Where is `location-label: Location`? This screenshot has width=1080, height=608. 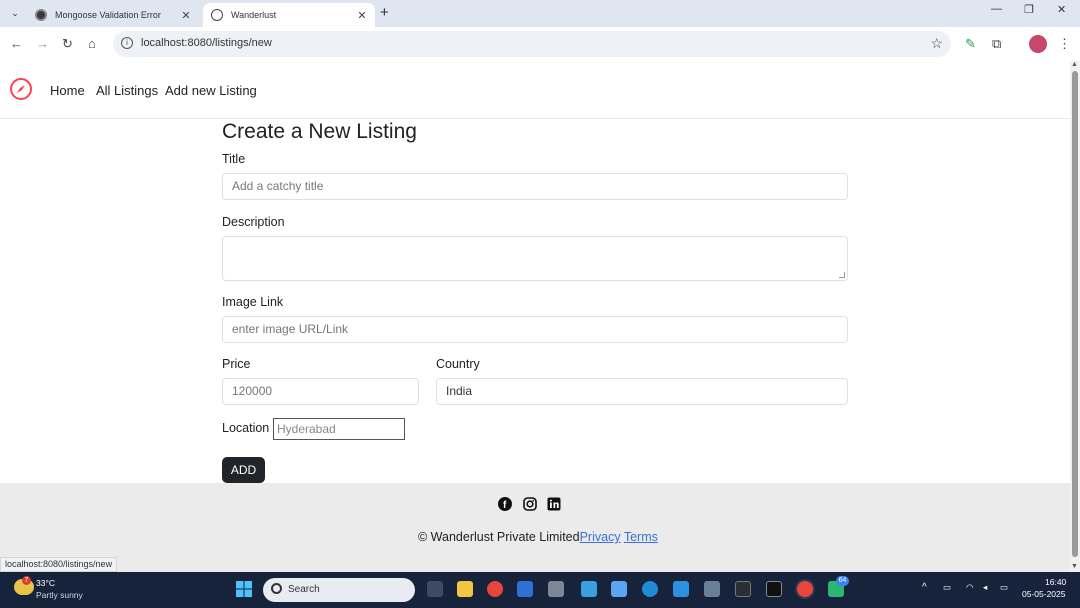
location-label: Location is located at coordinates (246, 428).